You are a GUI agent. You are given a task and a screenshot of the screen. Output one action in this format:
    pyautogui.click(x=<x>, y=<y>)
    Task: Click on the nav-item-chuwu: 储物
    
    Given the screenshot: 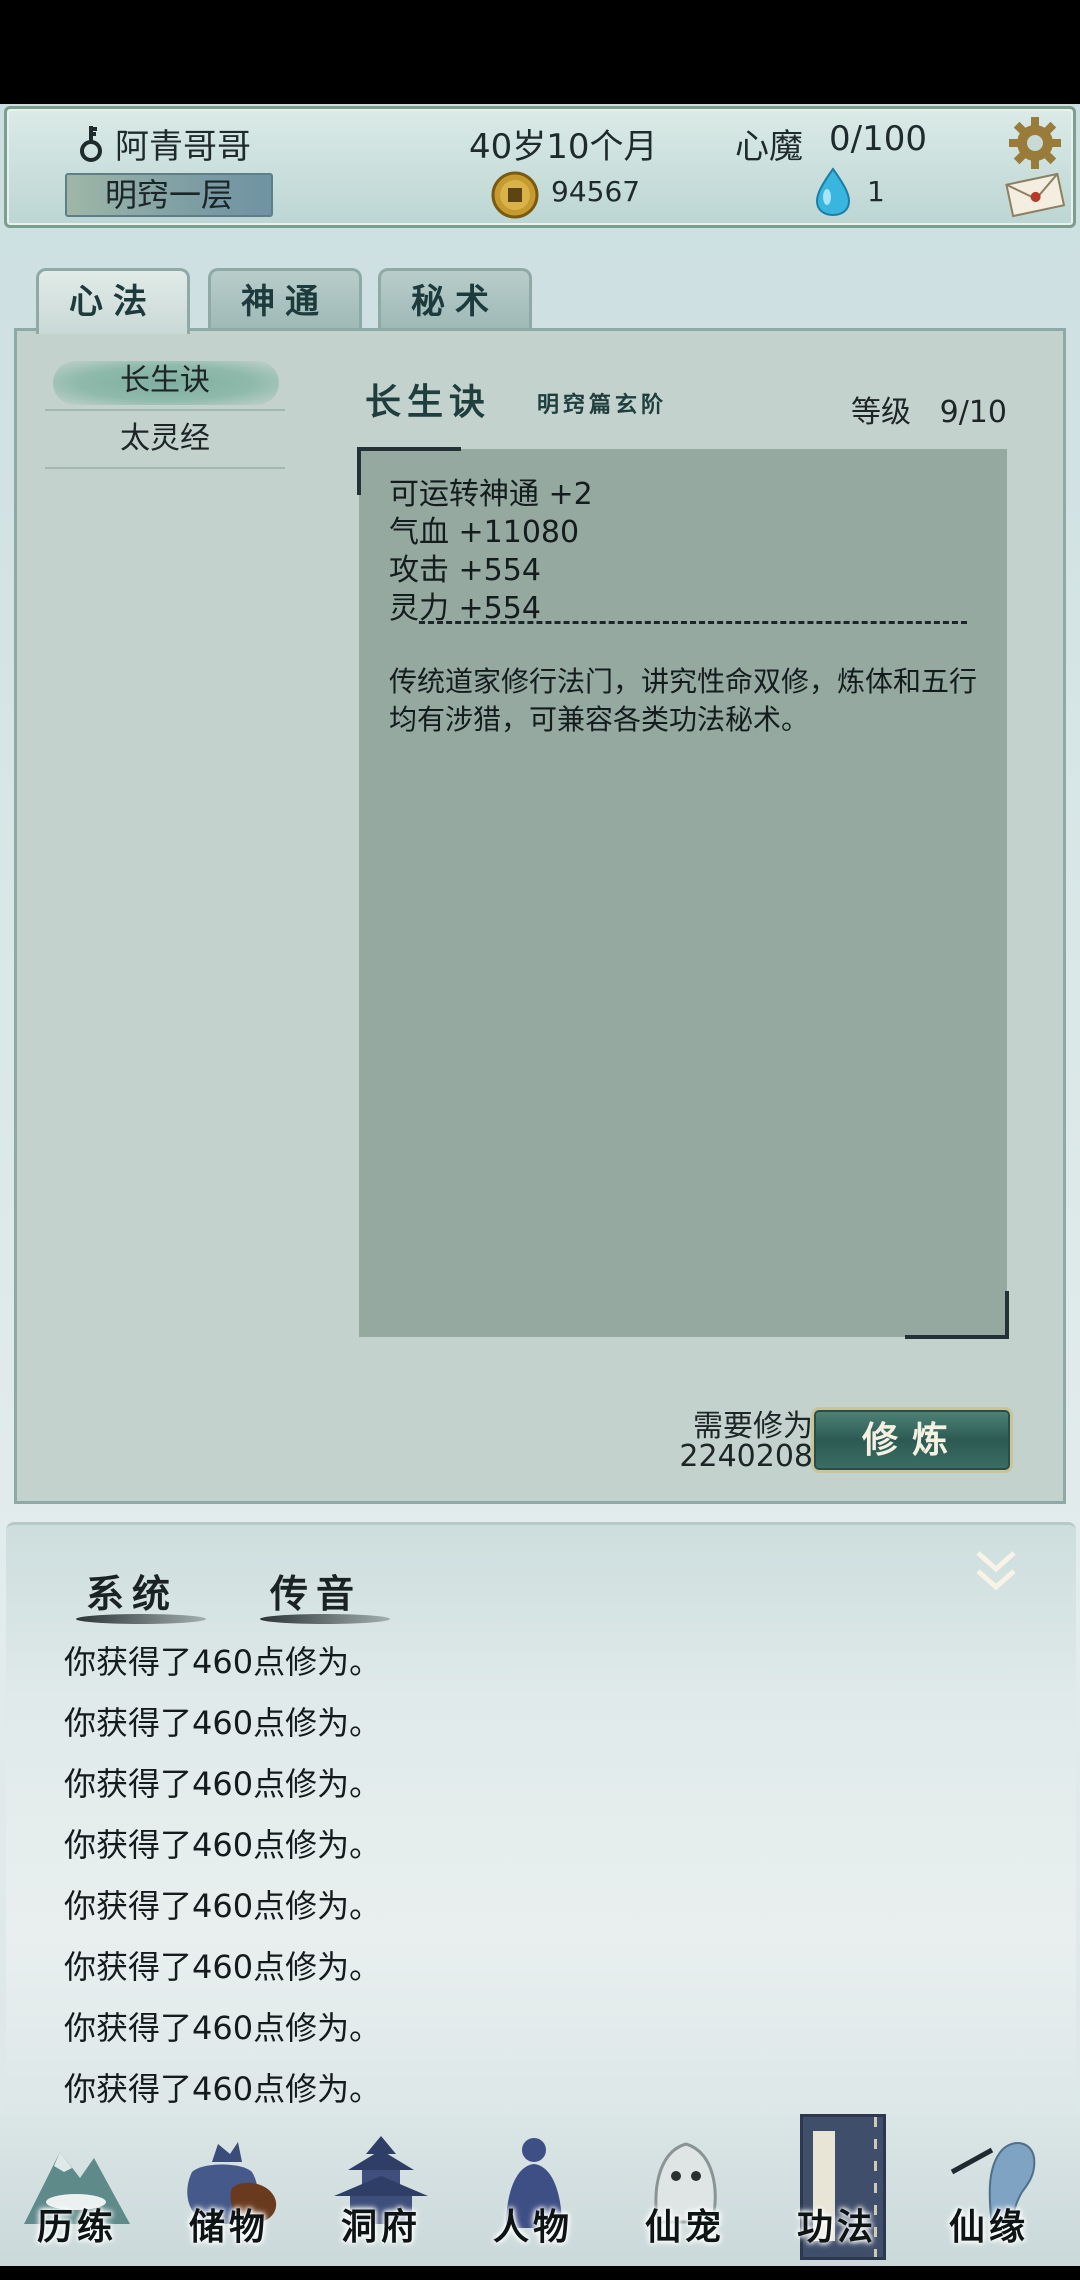 What is the action you would take?
    pyautogui.click(x=229, y=2194)
    